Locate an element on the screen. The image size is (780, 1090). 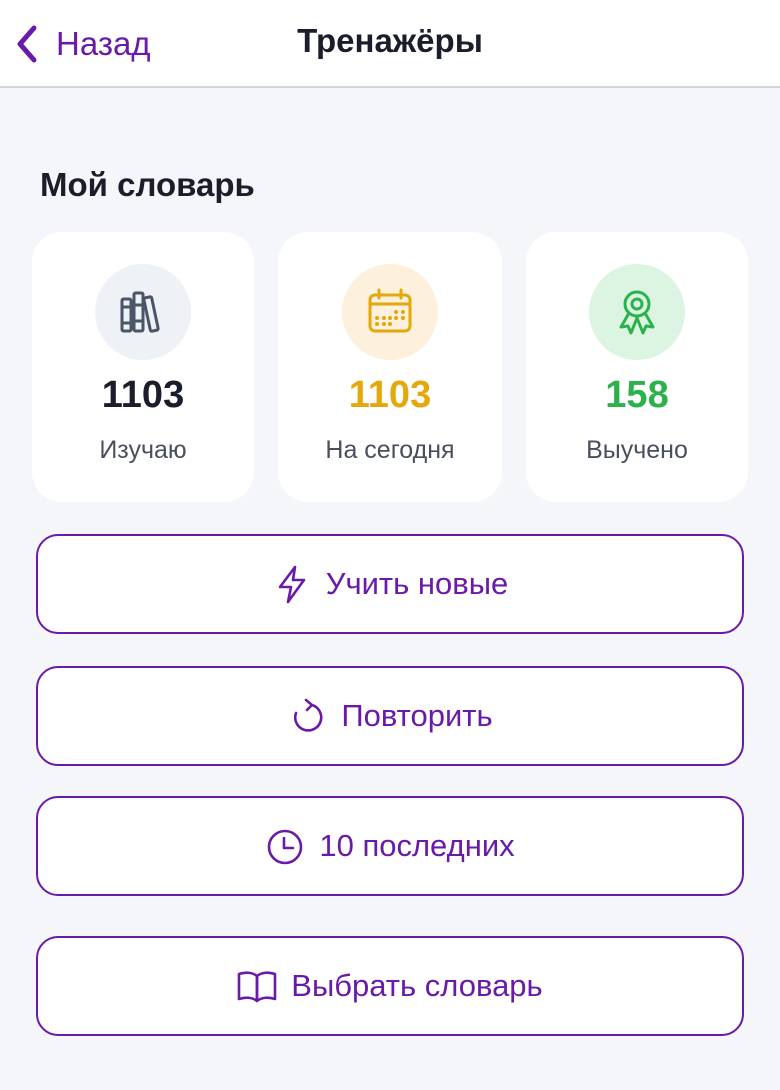
top-bar: Назад Тренажёры is located at coordinates (390, 44).